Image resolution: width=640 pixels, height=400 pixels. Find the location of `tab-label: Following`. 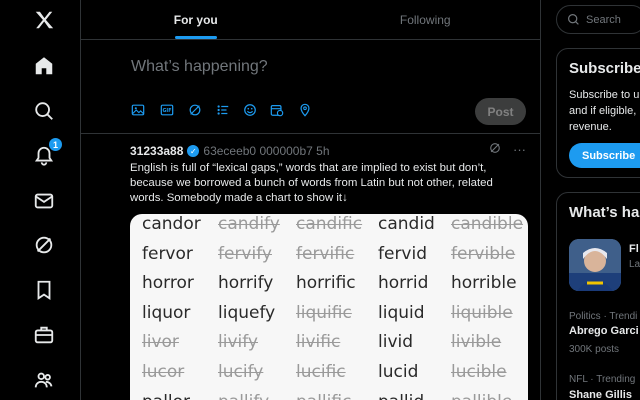

tab-label: Following is located at coordinates (425, 19).